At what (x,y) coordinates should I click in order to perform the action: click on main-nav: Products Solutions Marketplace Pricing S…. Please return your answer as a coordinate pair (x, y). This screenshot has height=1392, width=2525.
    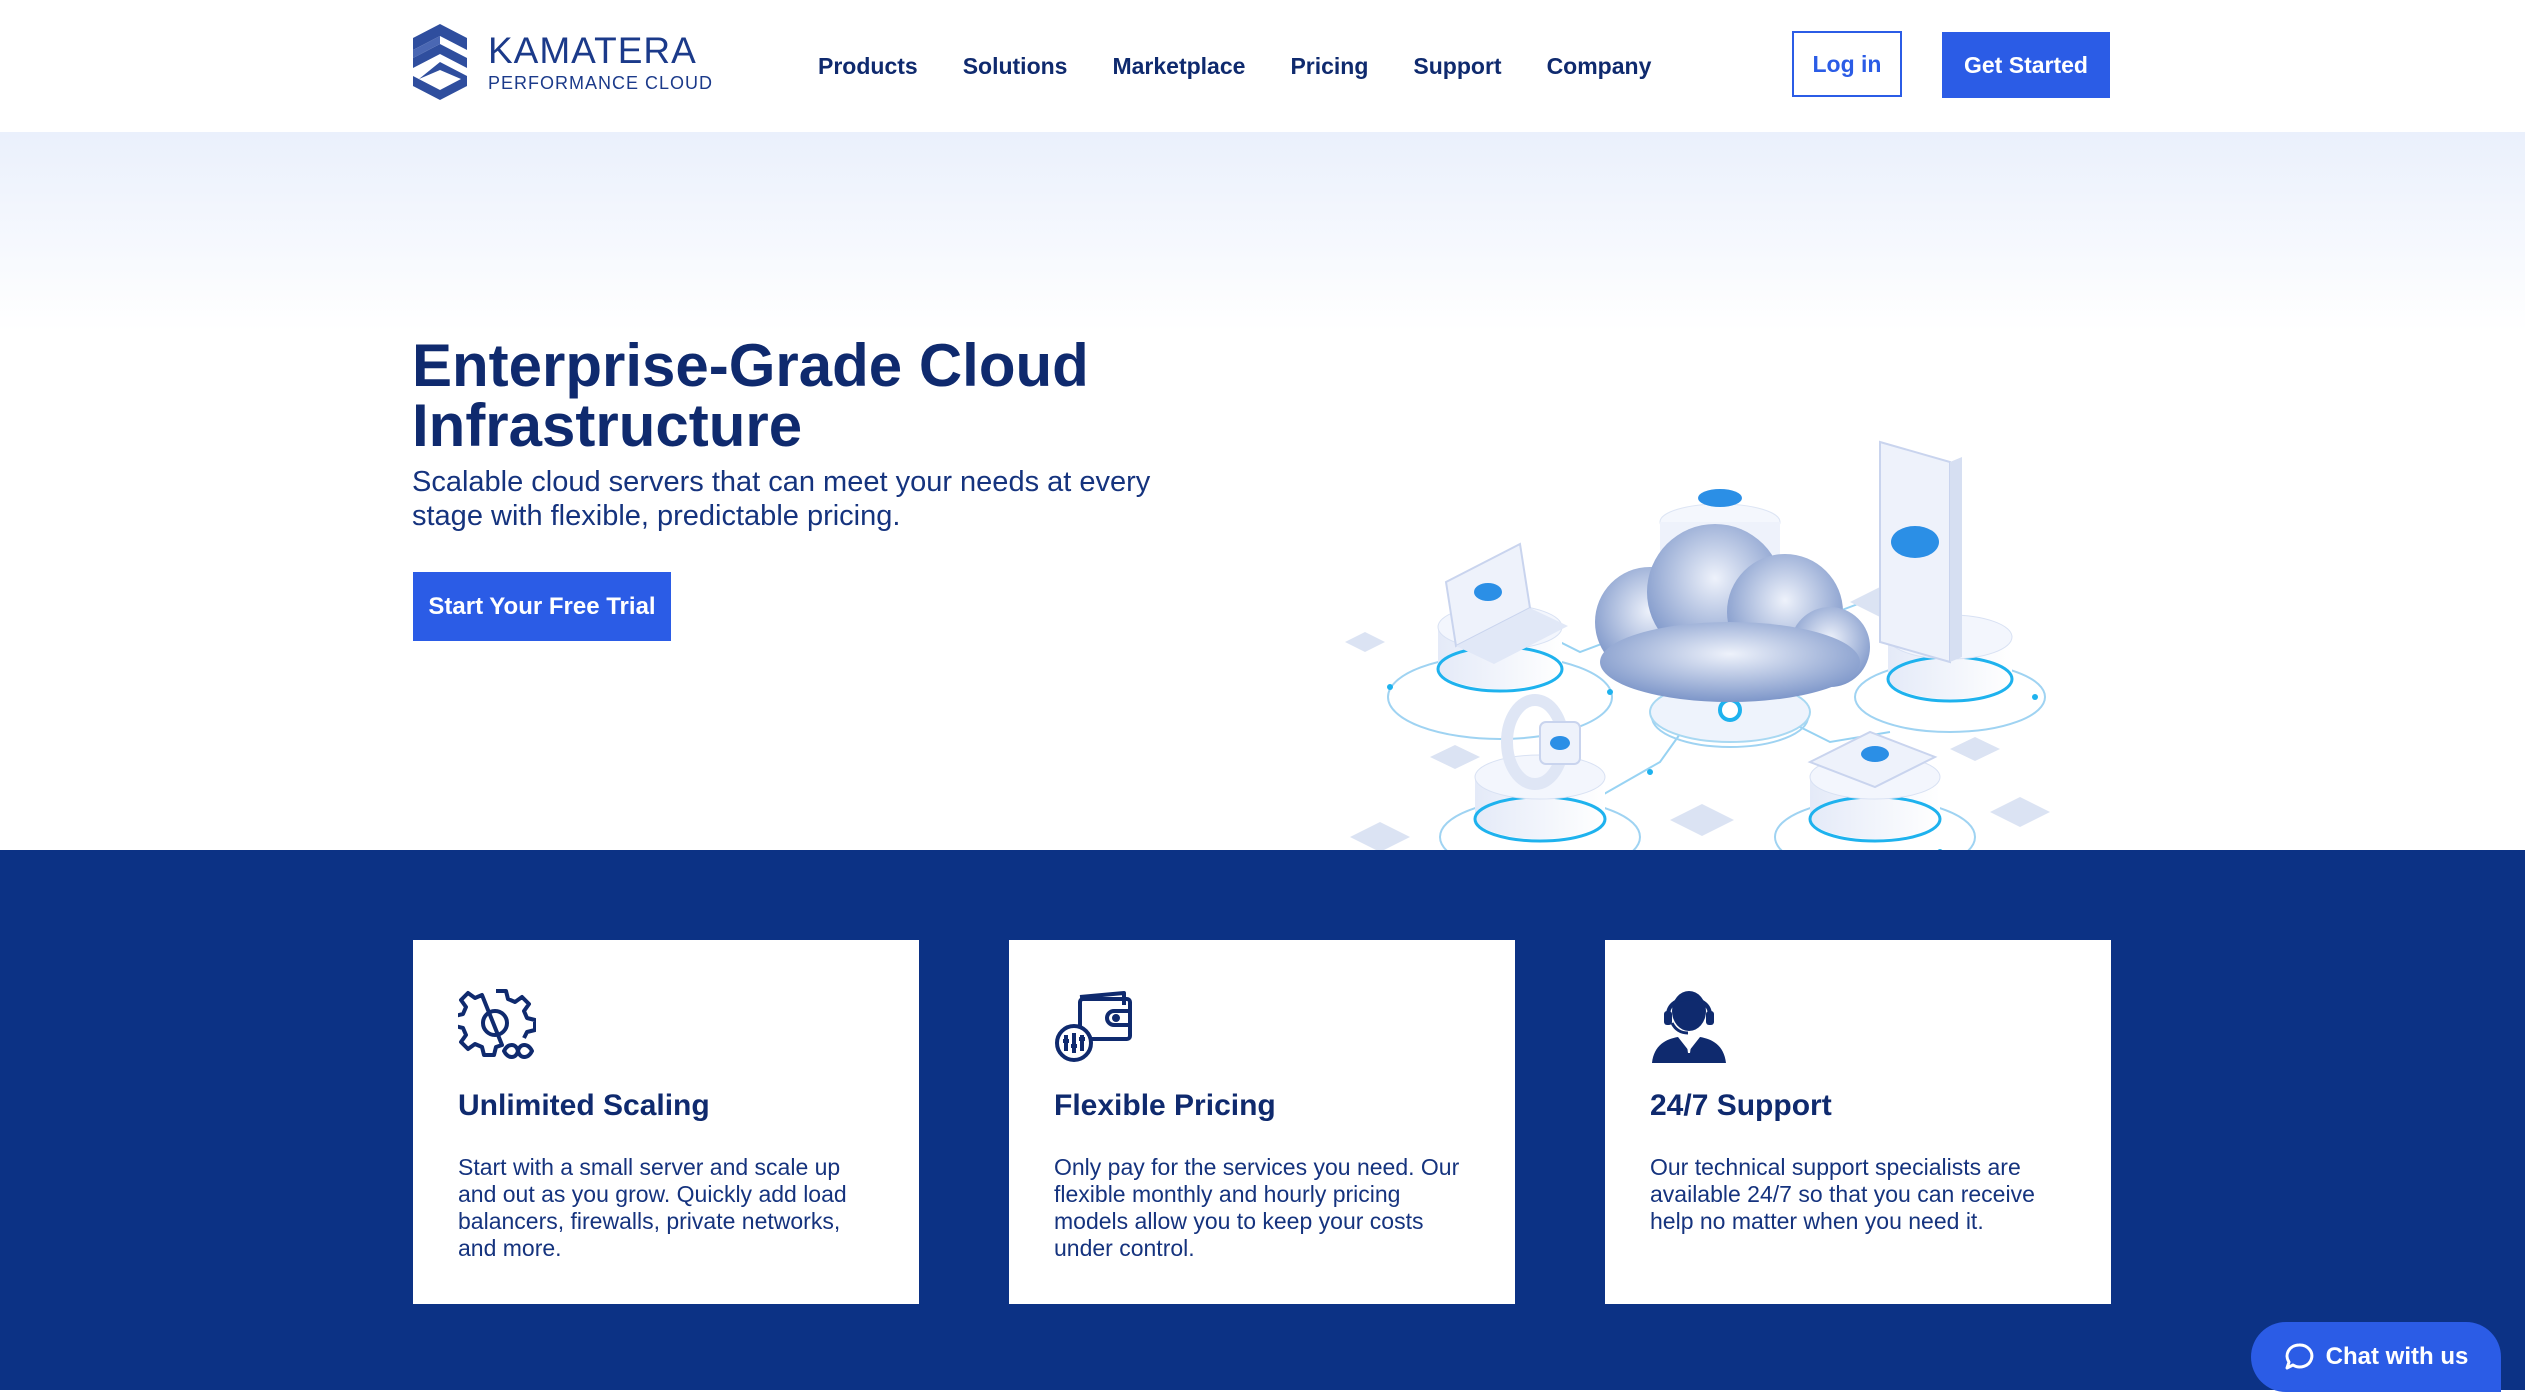
    Looking at the image, I should click on (1257, 66).